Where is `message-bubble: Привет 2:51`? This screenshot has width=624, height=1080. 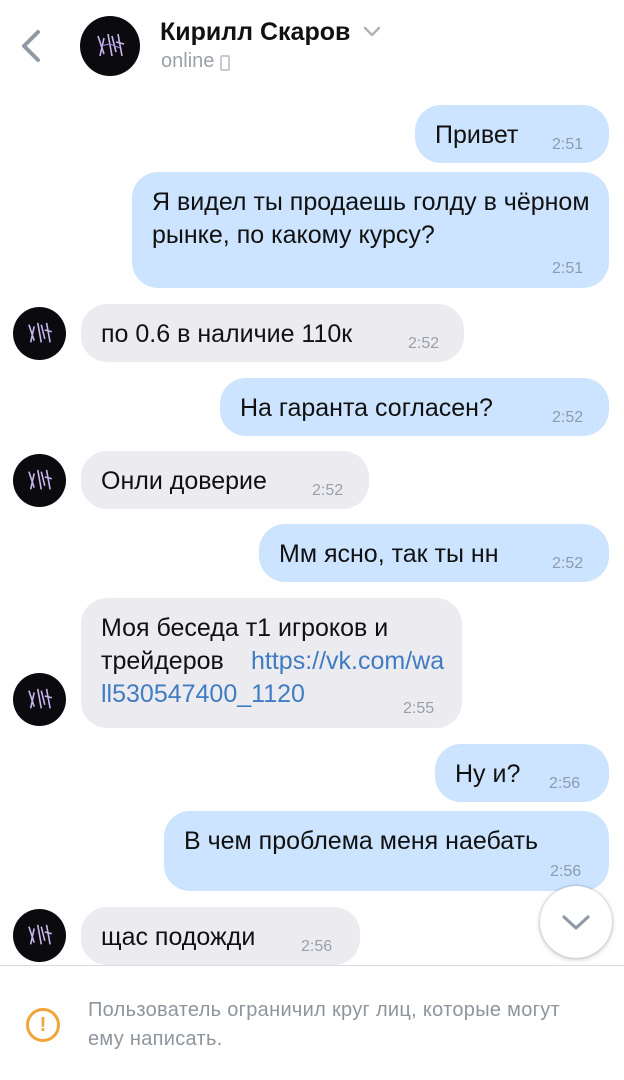 message-bubble: Привет 2:51 is located at coordinates (512, 134).